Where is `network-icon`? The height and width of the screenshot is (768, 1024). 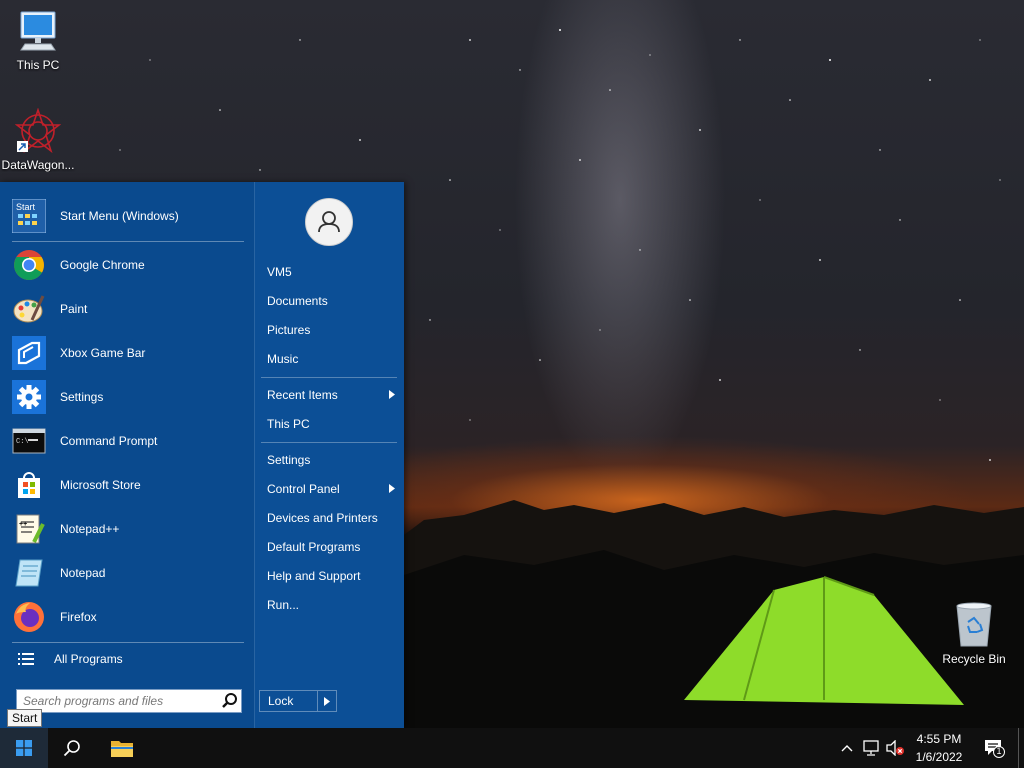
network-icon is located at coordinates (871, 748).